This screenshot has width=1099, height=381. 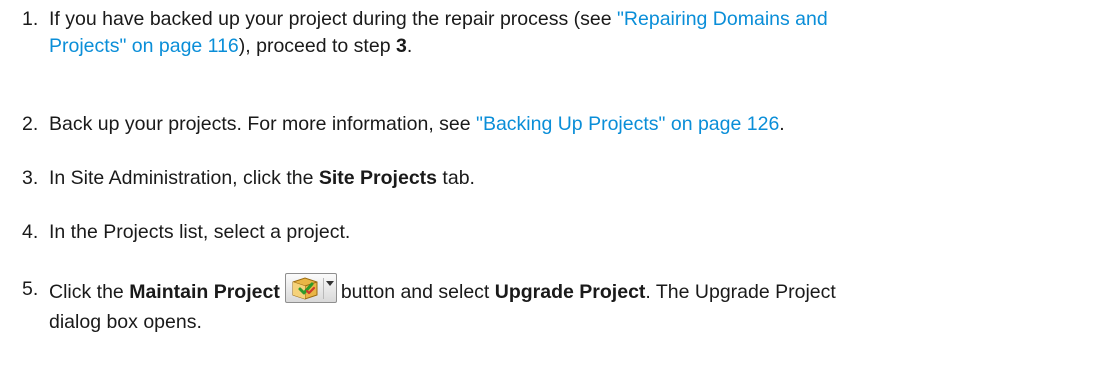 I want to click on chevron-down-icon, so click(x=329, y=283).